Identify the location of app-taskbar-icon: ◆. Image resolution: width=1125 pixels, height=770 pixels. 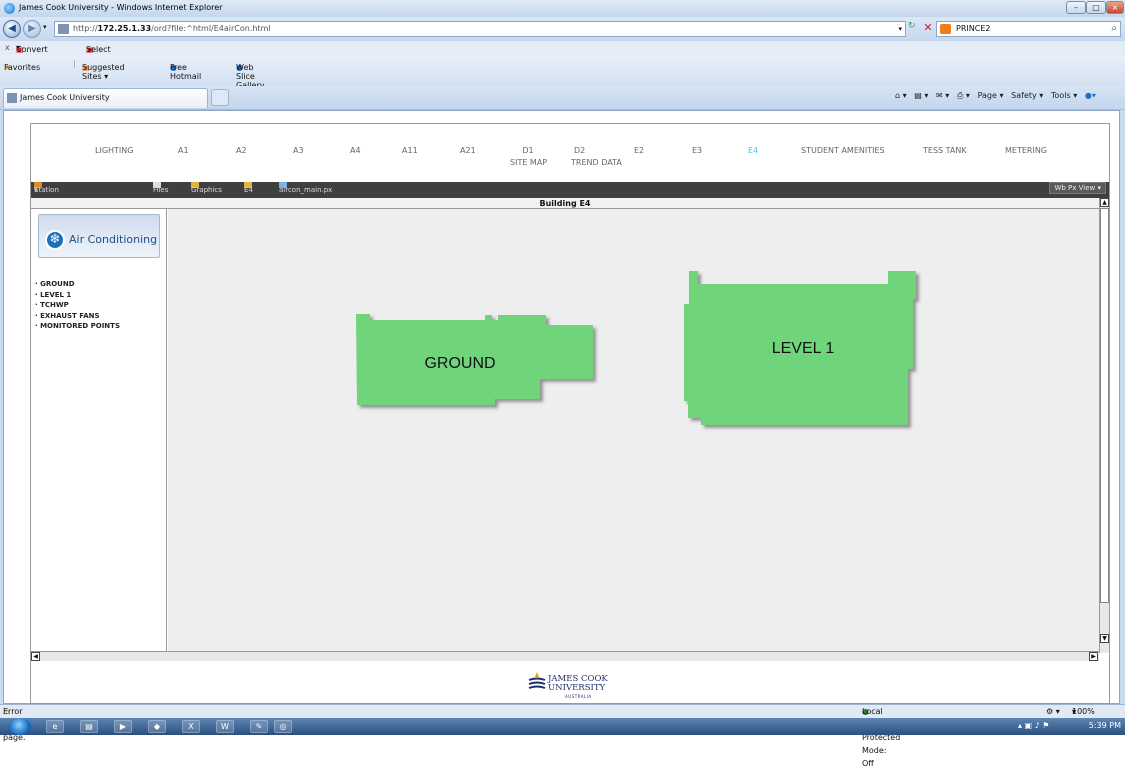
(157, 726).